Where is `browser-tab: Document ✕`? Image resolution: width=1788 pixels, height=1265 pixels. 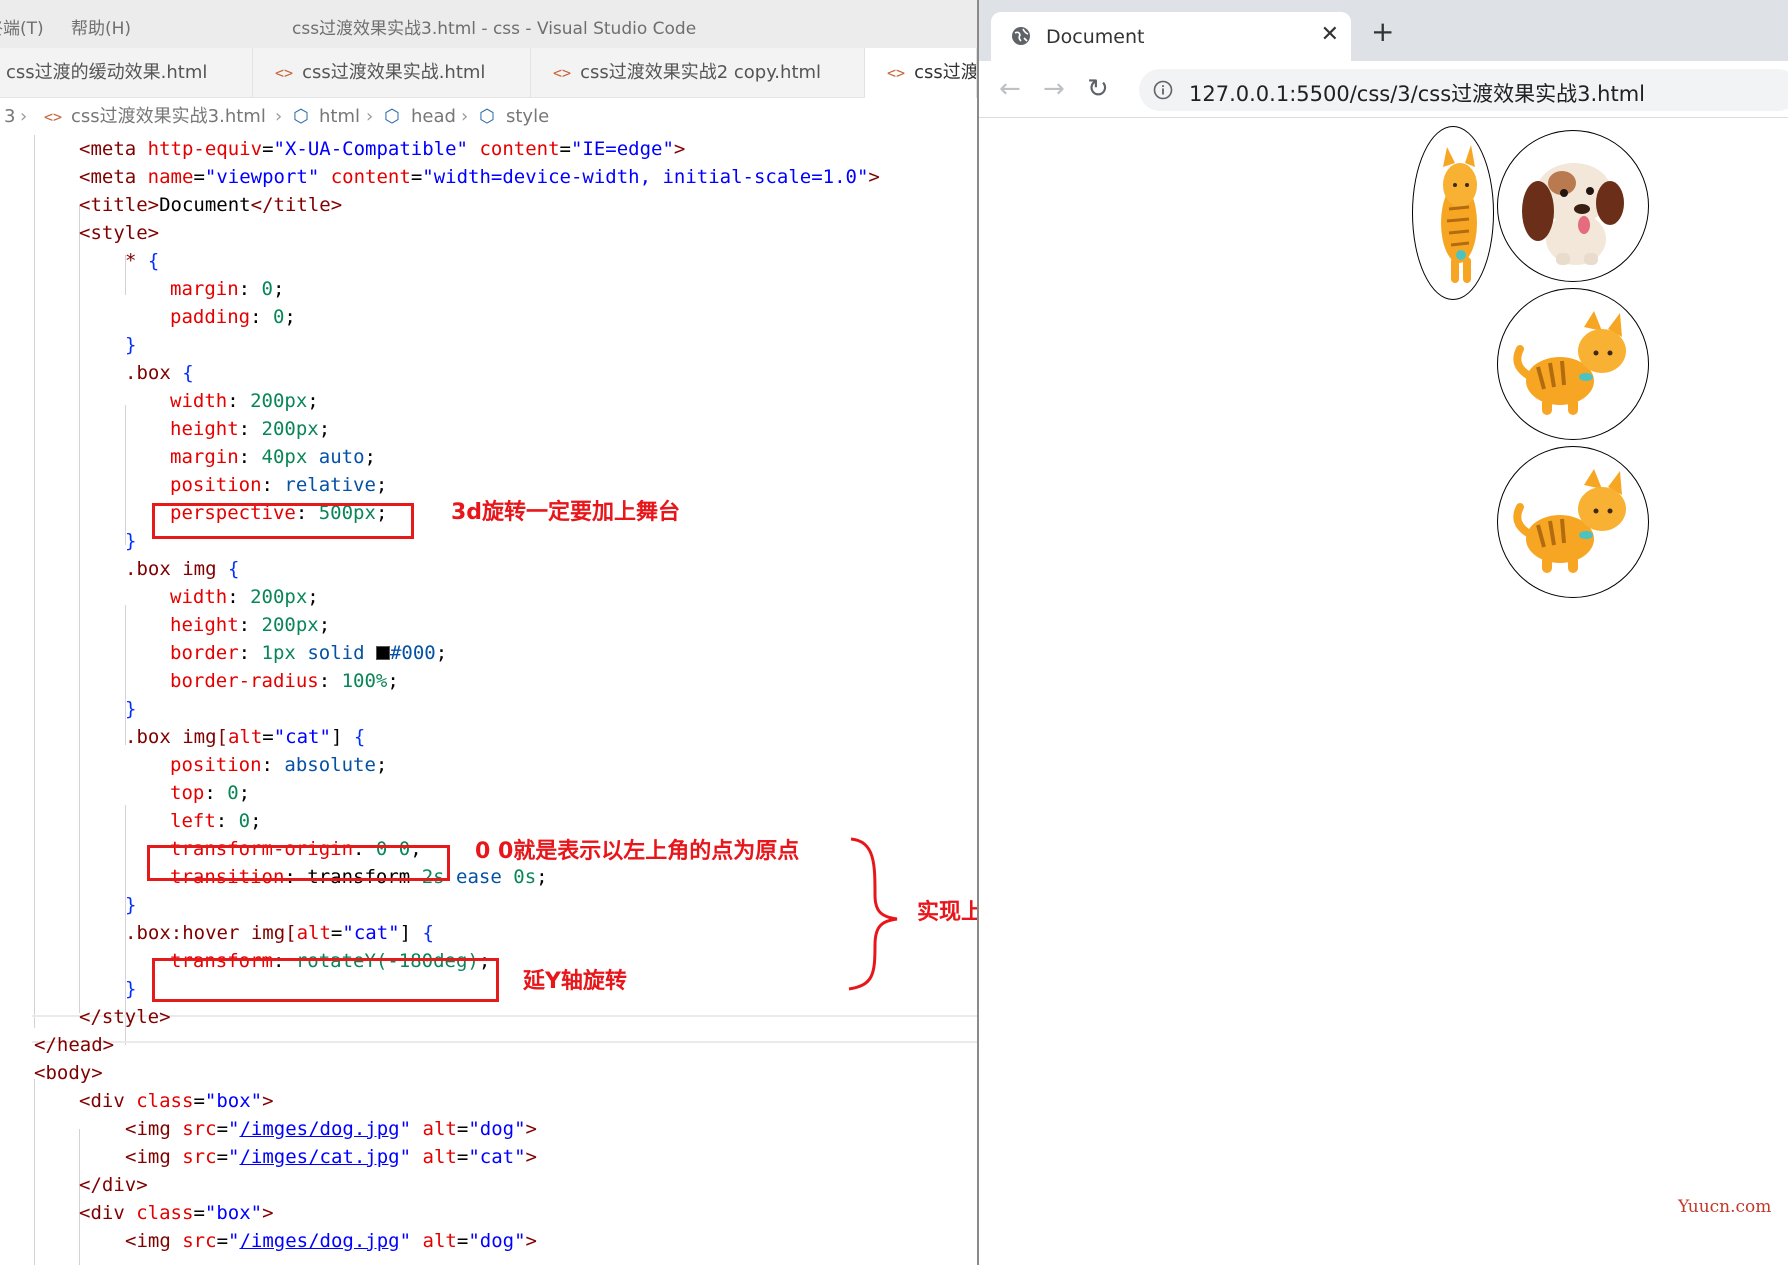
browser-tab: Document ✕ is located at coordinates (1171, 36).